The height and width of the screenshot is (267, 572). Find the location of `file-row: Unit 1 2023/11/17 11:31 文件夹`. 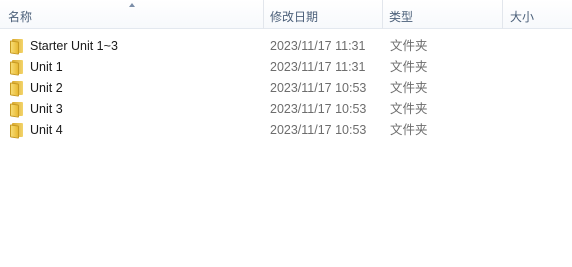

file-row: Unit 1 2023/11/17 11:31 文件夹 is located at coordinates (286, 67).